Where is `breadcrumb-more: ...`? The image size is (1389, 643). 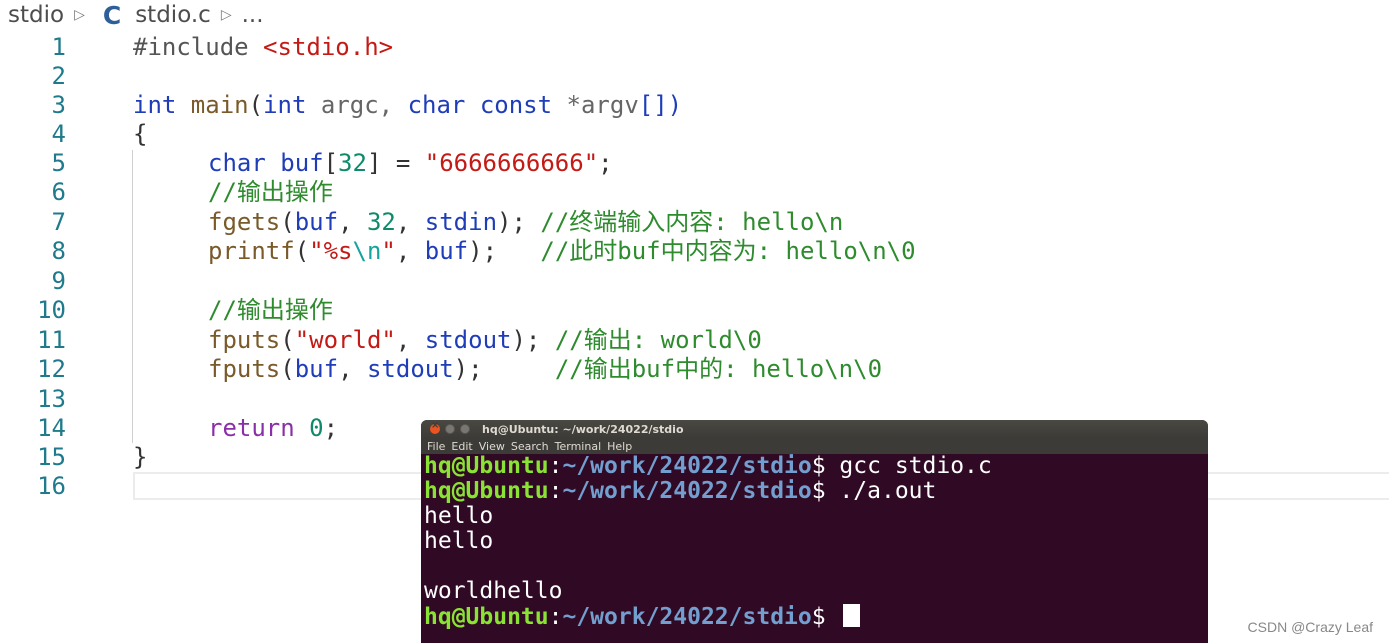 breadcrumb-more: ... is located at coordinates (253, 15).